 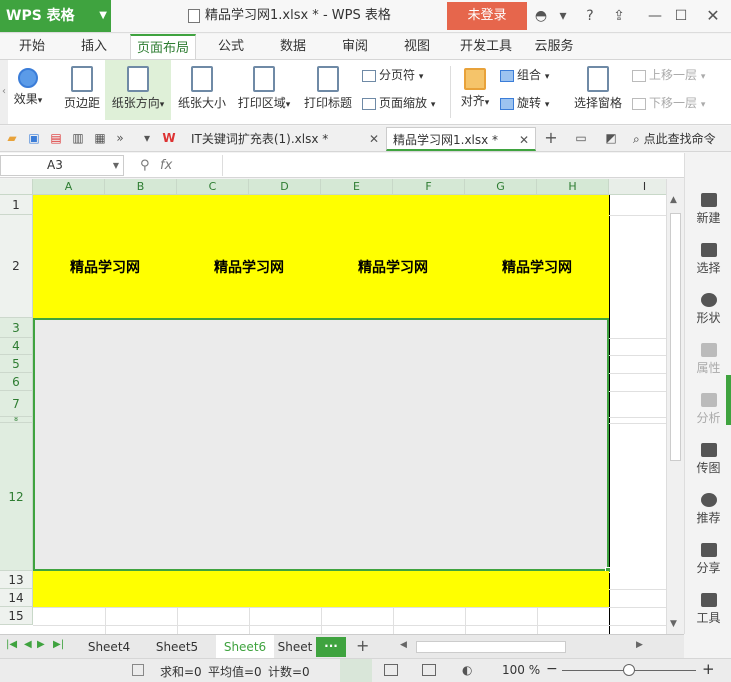 What do you see at coordinates (708, 609) in the screenshot?
I see `side-tools: 工具` at bounding box center [708, 609].